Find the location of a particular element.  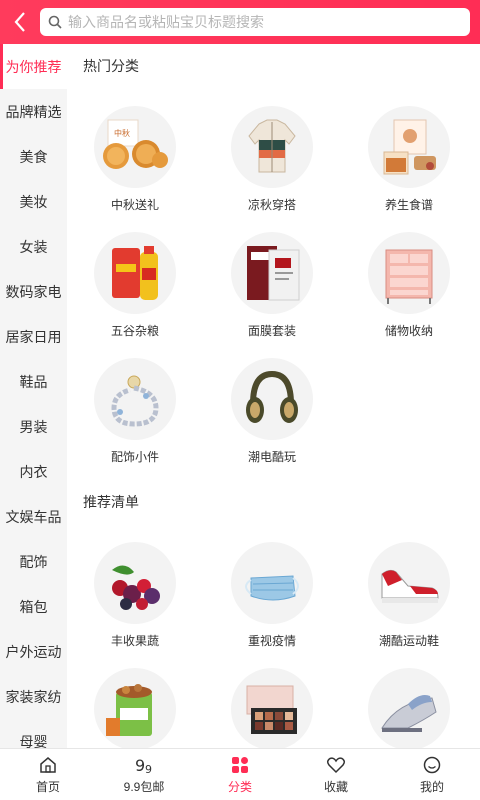

category-item: 储物收纳 is located at coordinates (409, 285).